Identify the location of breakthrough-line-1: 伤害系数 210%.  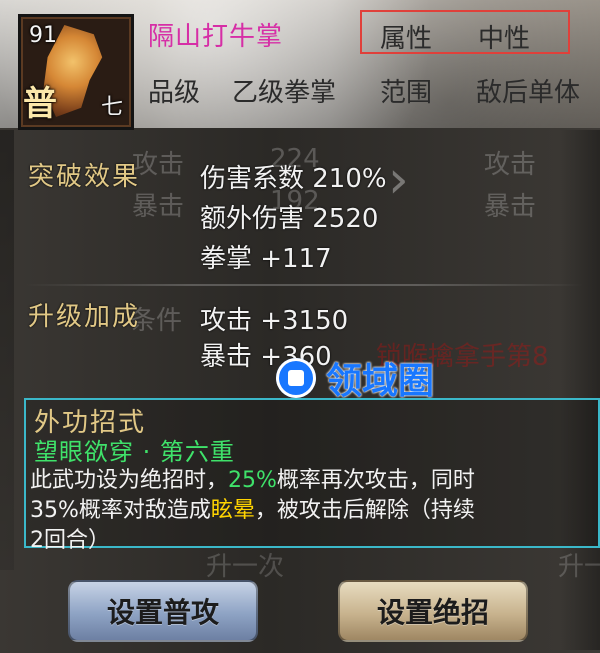
(293, 179).